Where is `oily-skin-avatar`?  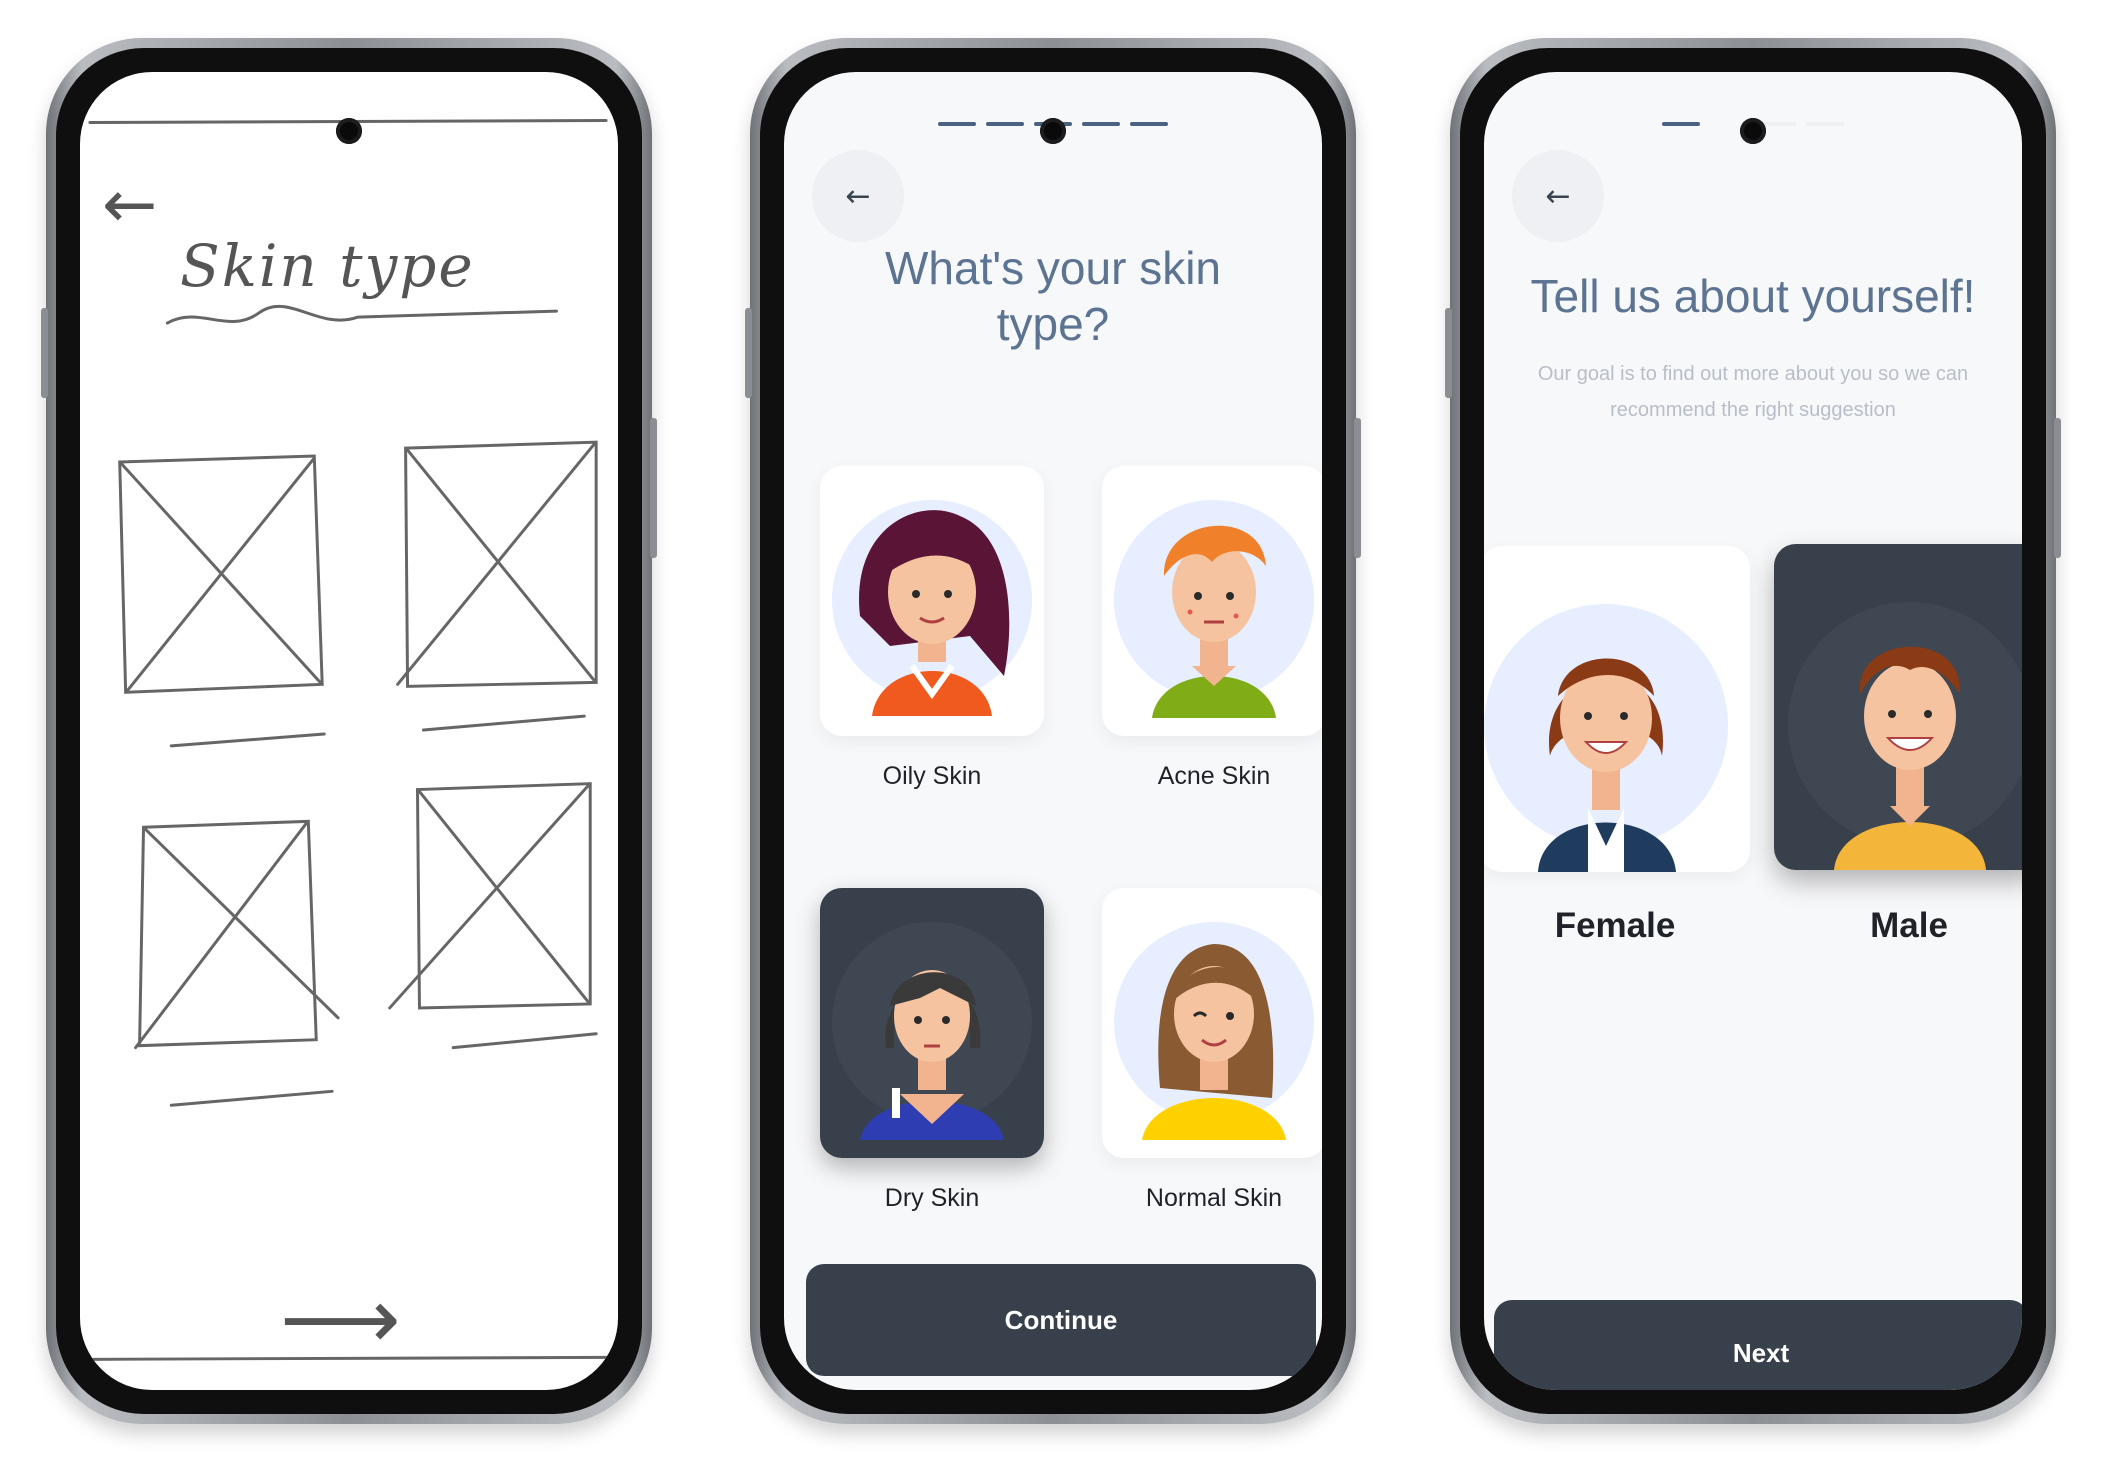
oily-skin-avatar is located at coordinates (932, 608).